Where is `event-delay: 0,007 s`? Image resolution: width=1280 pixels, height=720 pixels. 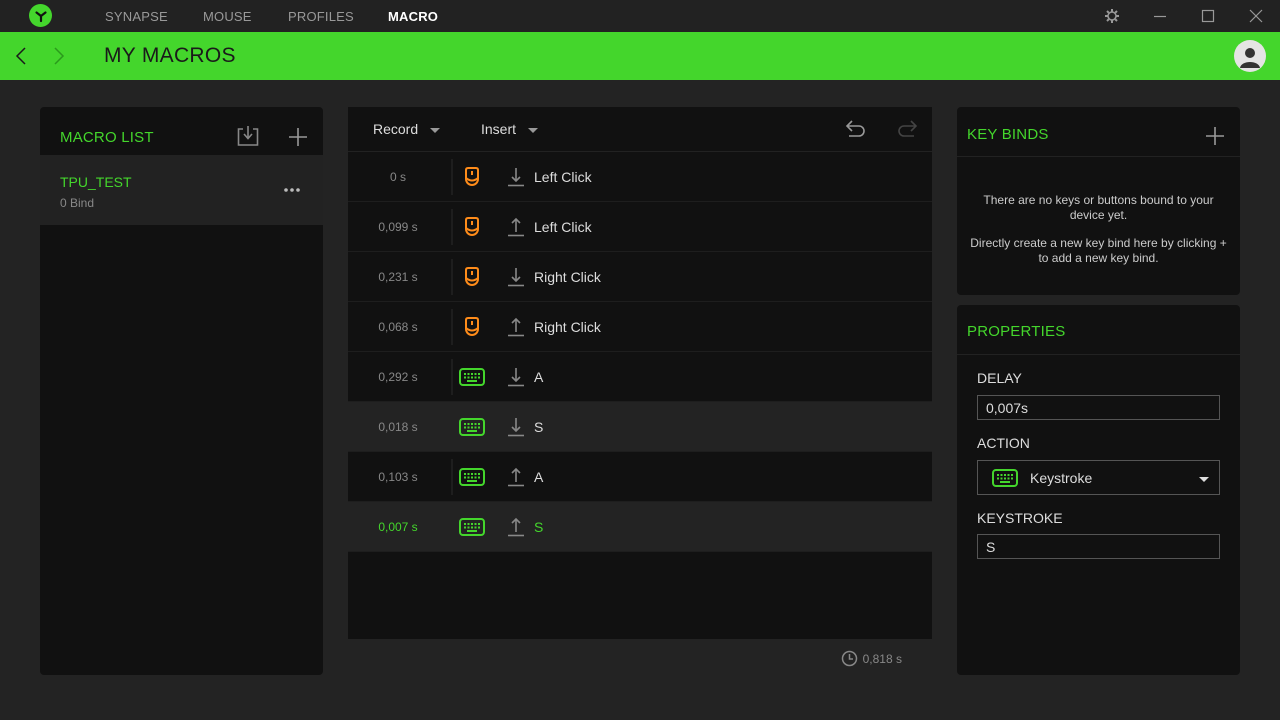 event-delay: 0,007 s is located at coordinates (398, 527).